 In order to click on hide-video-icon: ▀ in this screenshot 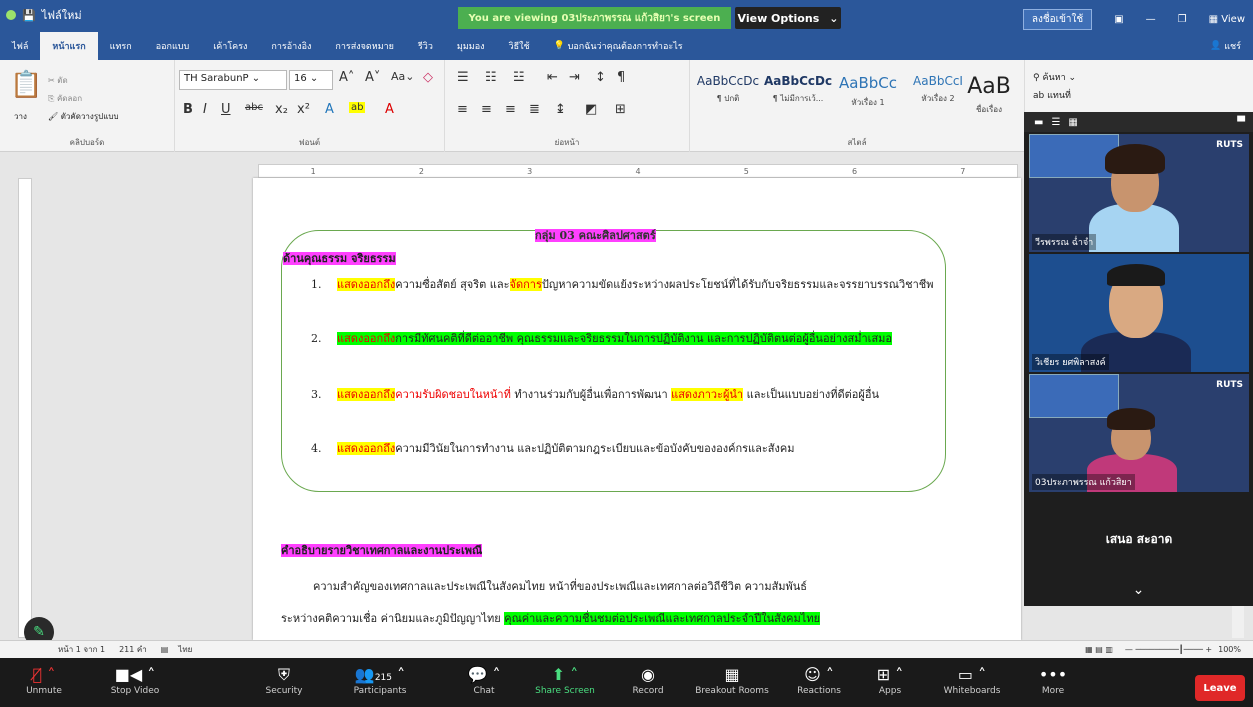, I will do `click(1241, 122)`.